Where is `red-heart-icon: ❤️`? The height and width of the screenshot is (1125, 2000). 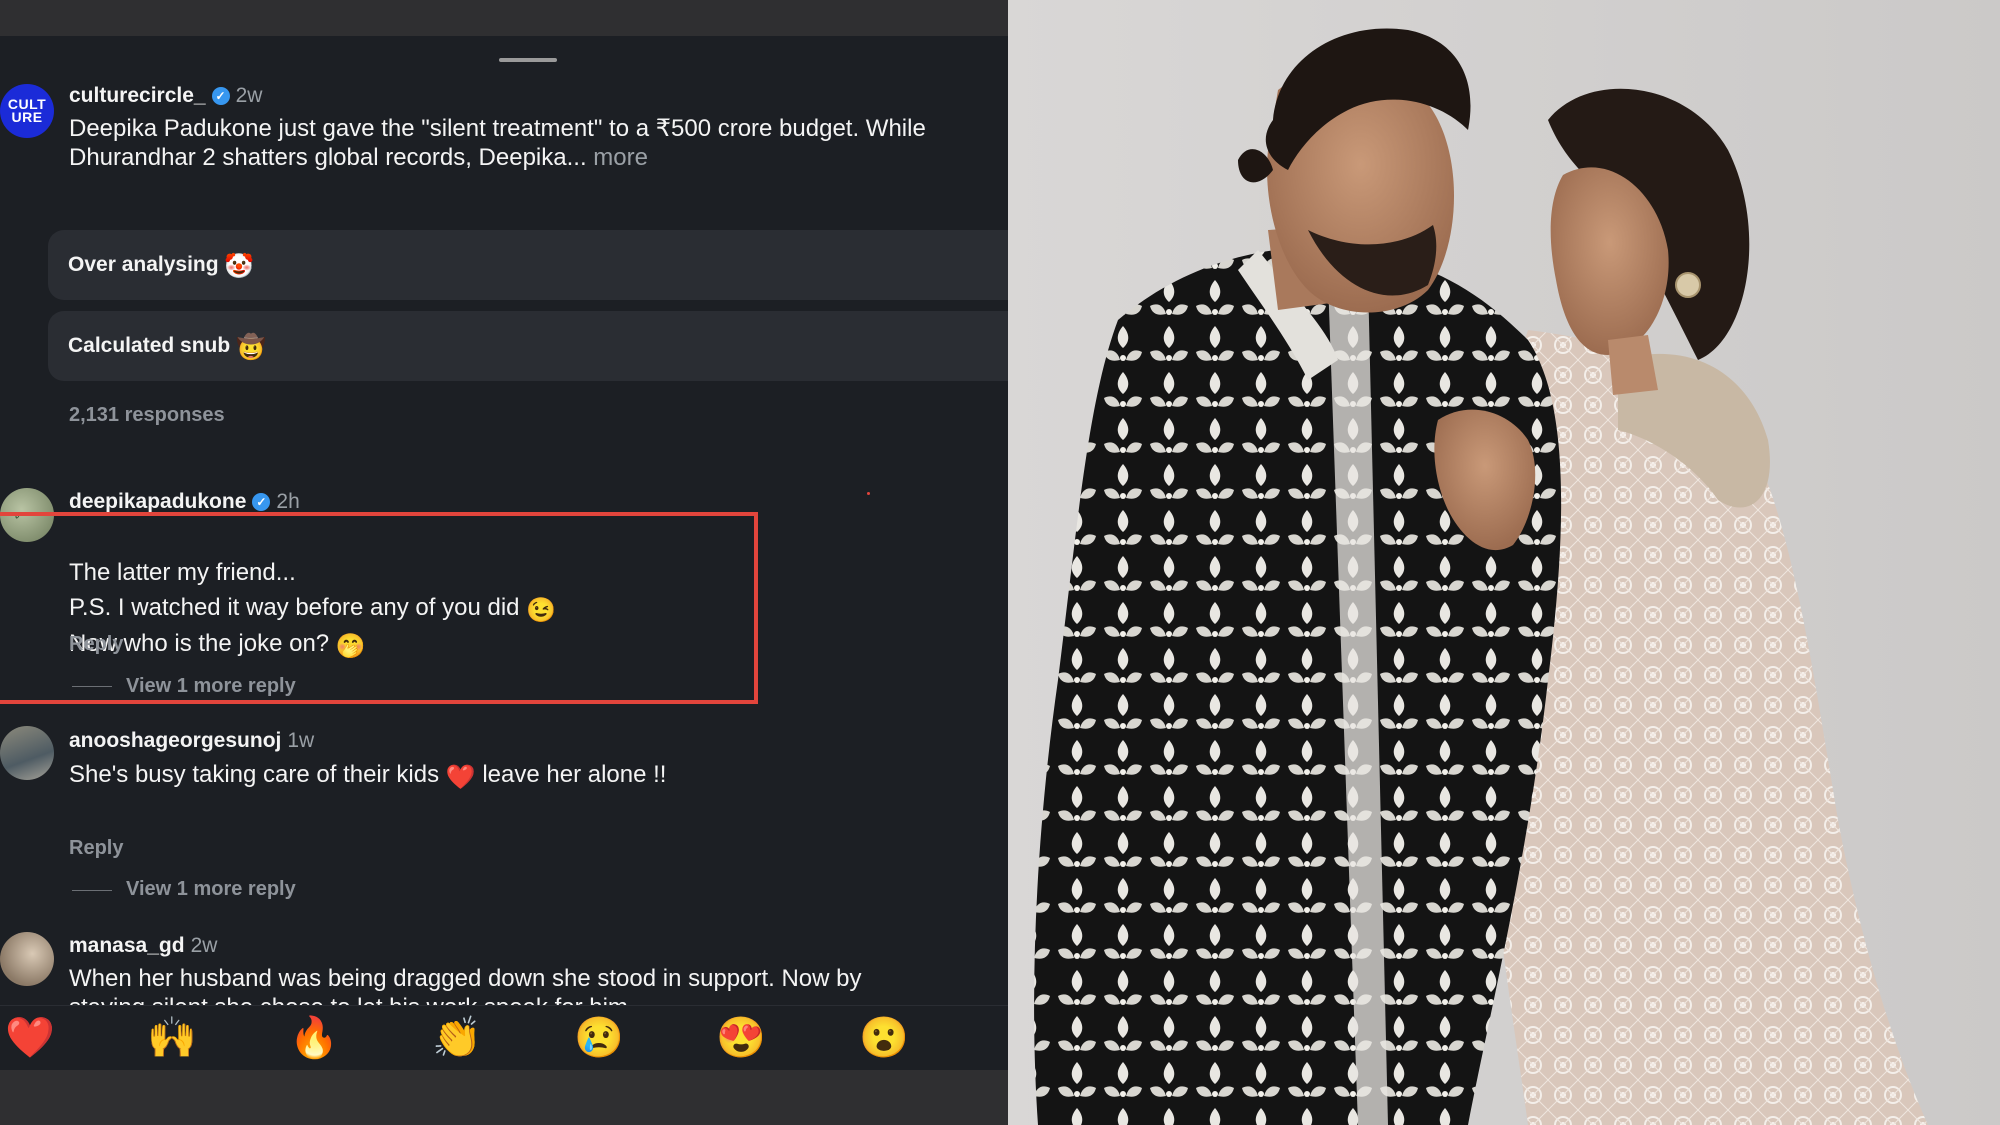 red-heart-icon: ❤️ is located at coordinates (460, 777).